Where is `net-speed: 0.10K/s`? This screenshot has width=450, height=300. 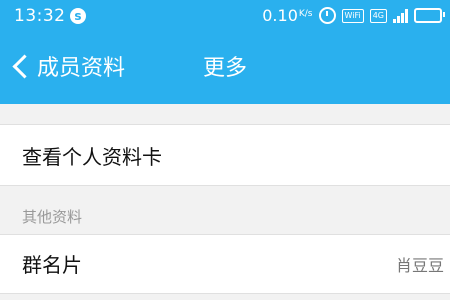
net-speed: 0.10K/s is located at coordinates (287, 15).